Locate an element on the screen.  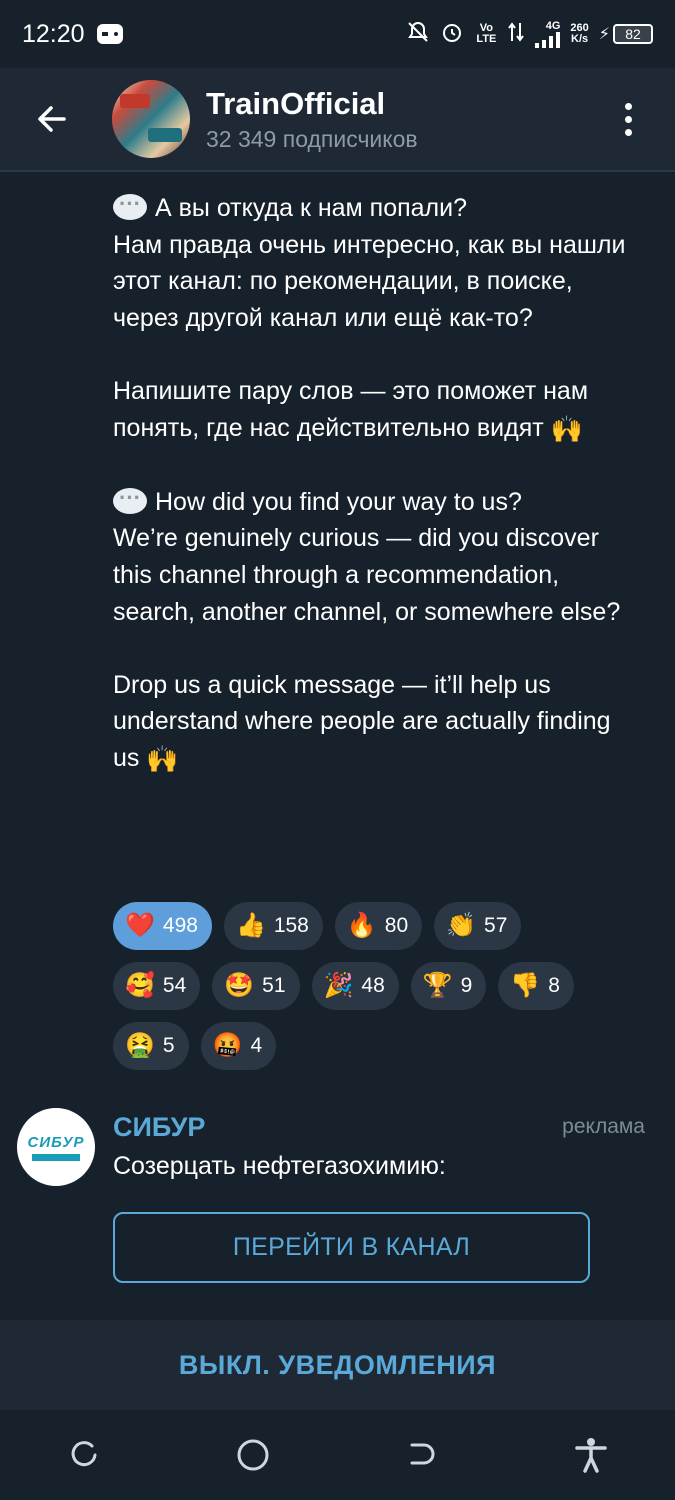
reaction-thumbs-down: 👎 8 is located at coordinates (536, 986).